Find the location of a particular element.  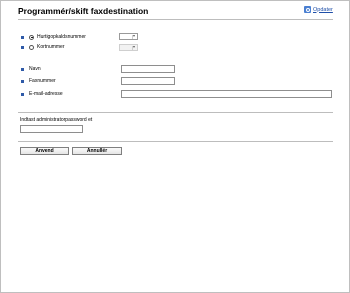

refresh-link: Opdater is located at coordinates (318, 9).